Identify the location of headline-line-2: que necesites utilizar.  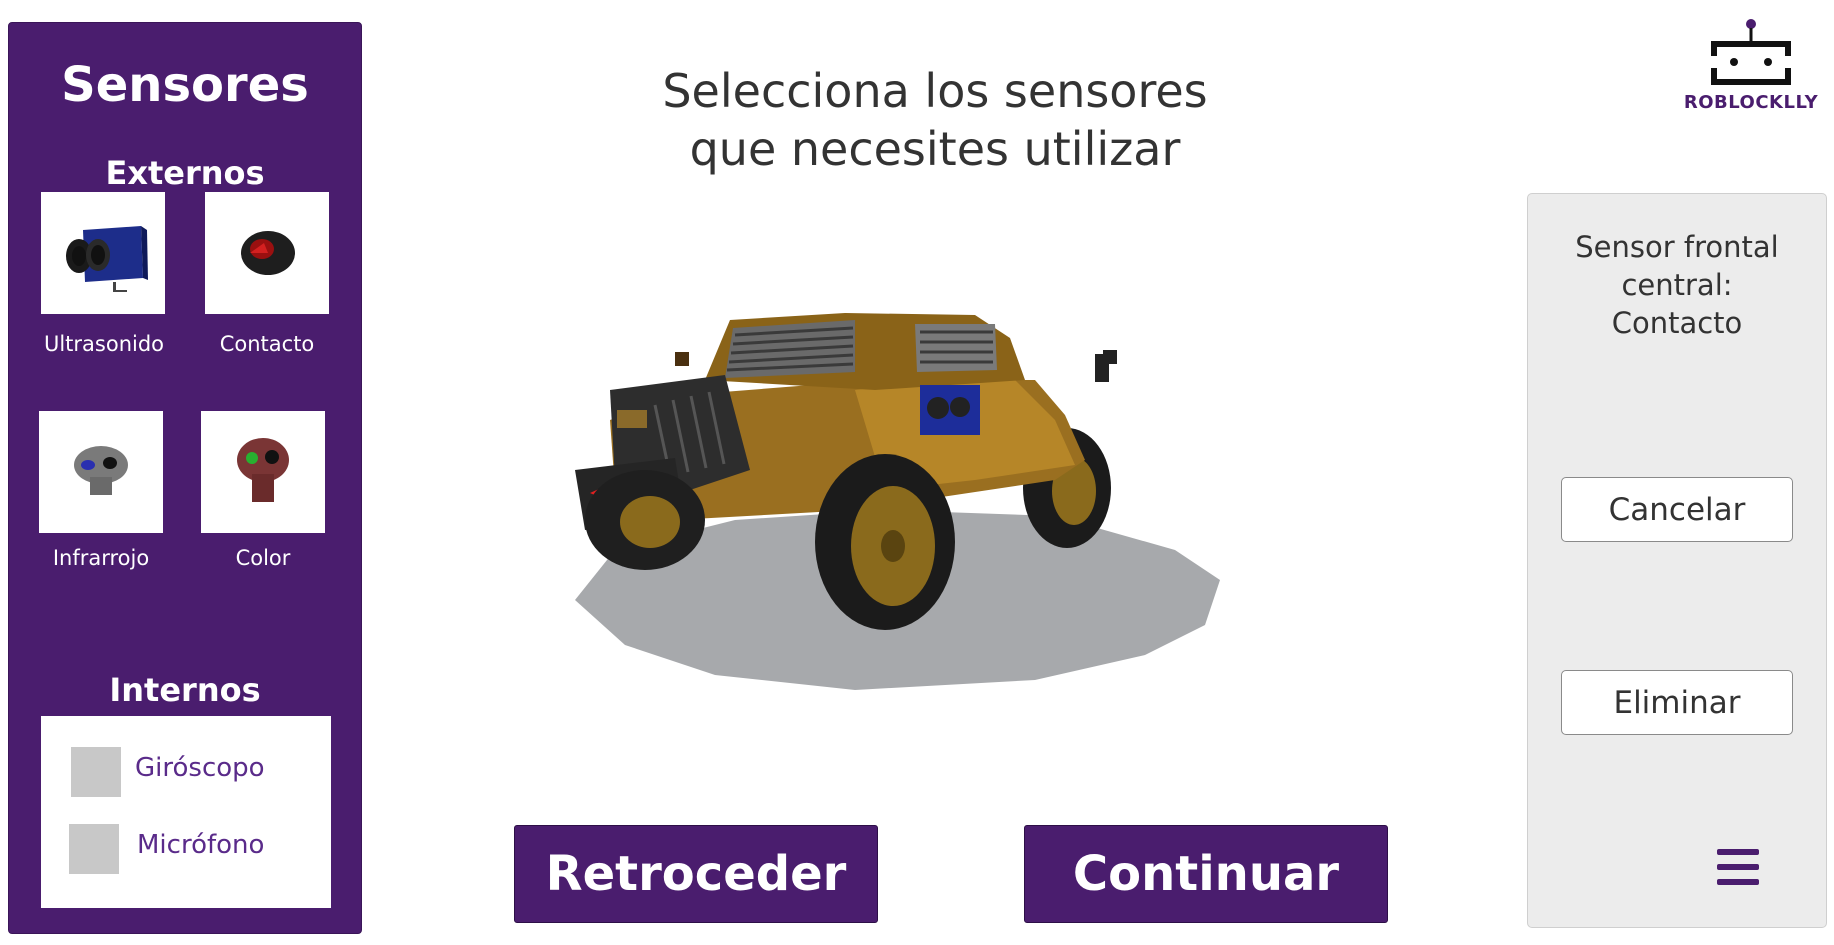
(935, 149).